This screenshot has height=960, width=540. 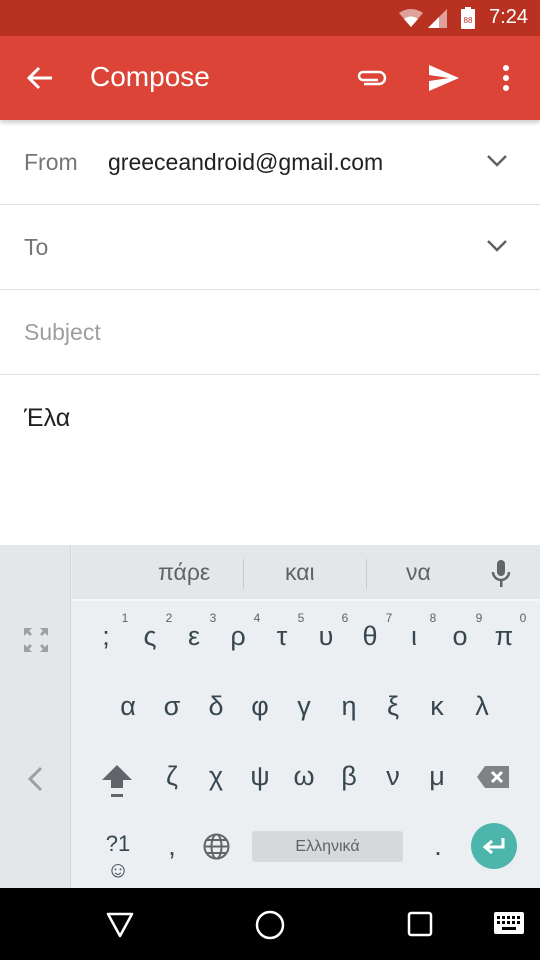 What do you see at coordinates (349, 706) in the screenshot?
I see `key: η` at bounding box center [349, 706].